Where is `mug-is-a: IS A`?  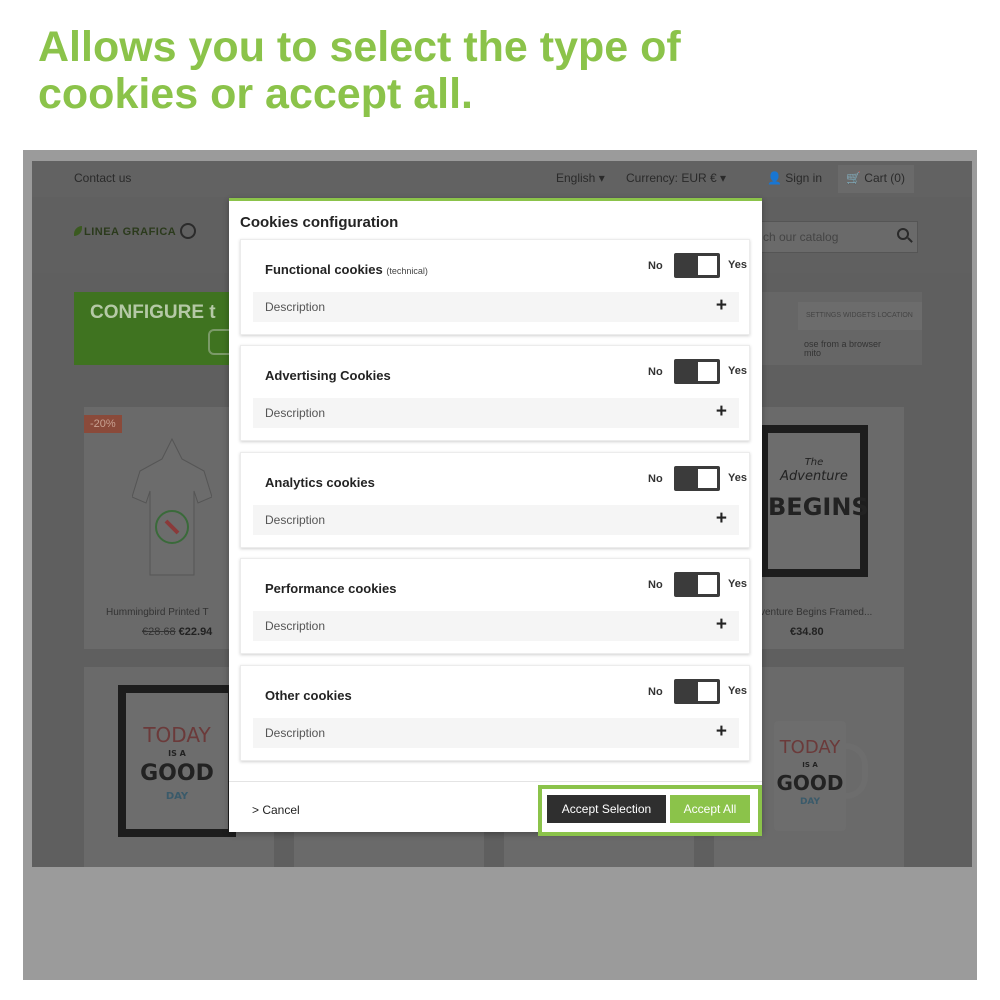
mug-is-a: IS A is located at coordinates (810, 765).